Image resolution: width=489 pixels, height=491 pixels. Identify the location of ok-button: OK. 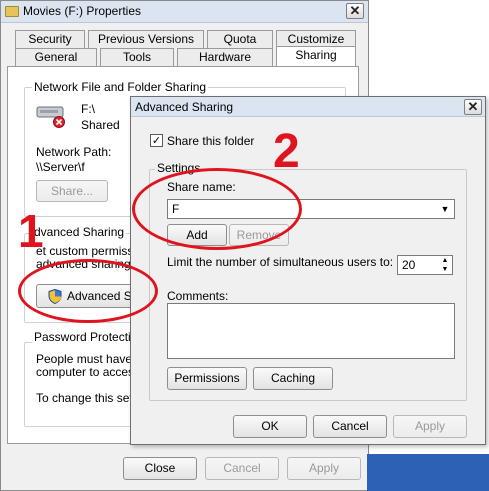
(270, 426).